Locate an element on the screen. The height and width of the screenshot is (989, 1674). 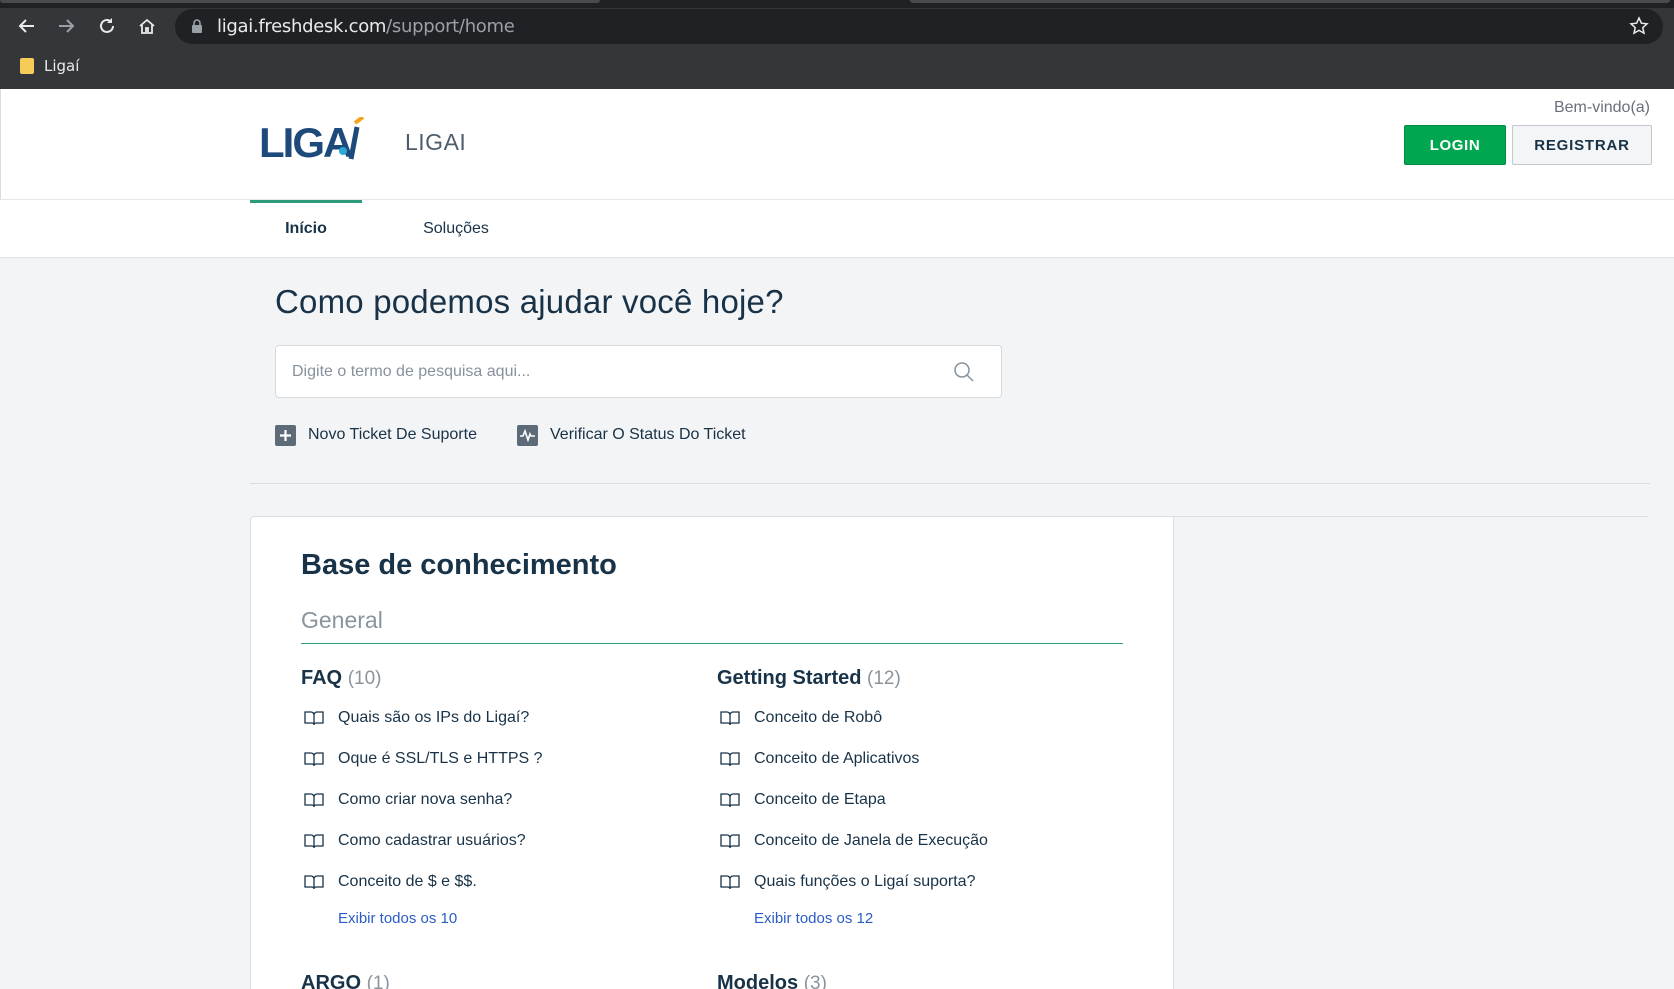
article-link: Conceito de Robô is located at coordinates (917, 717).